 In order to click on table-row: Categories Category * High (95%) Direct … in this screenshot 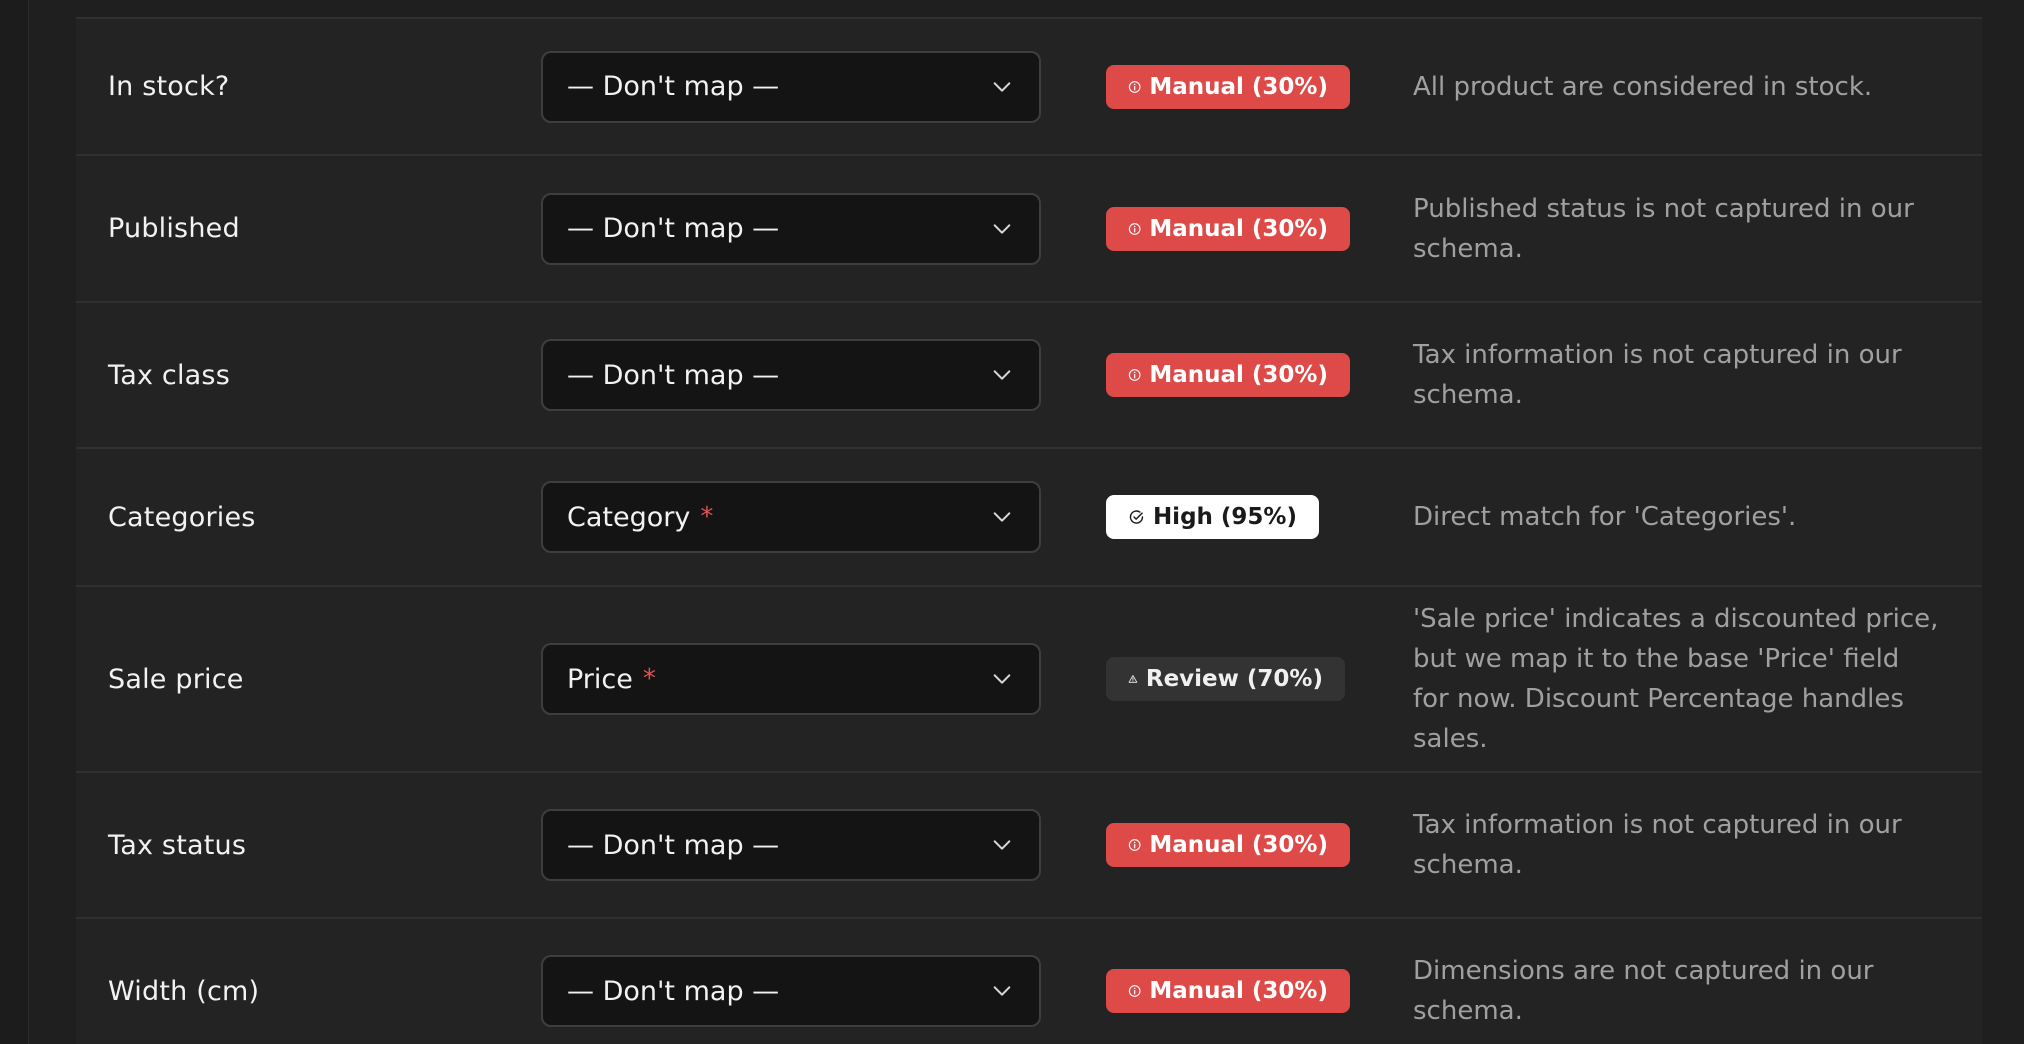, I will do `click(1029, 518)`.